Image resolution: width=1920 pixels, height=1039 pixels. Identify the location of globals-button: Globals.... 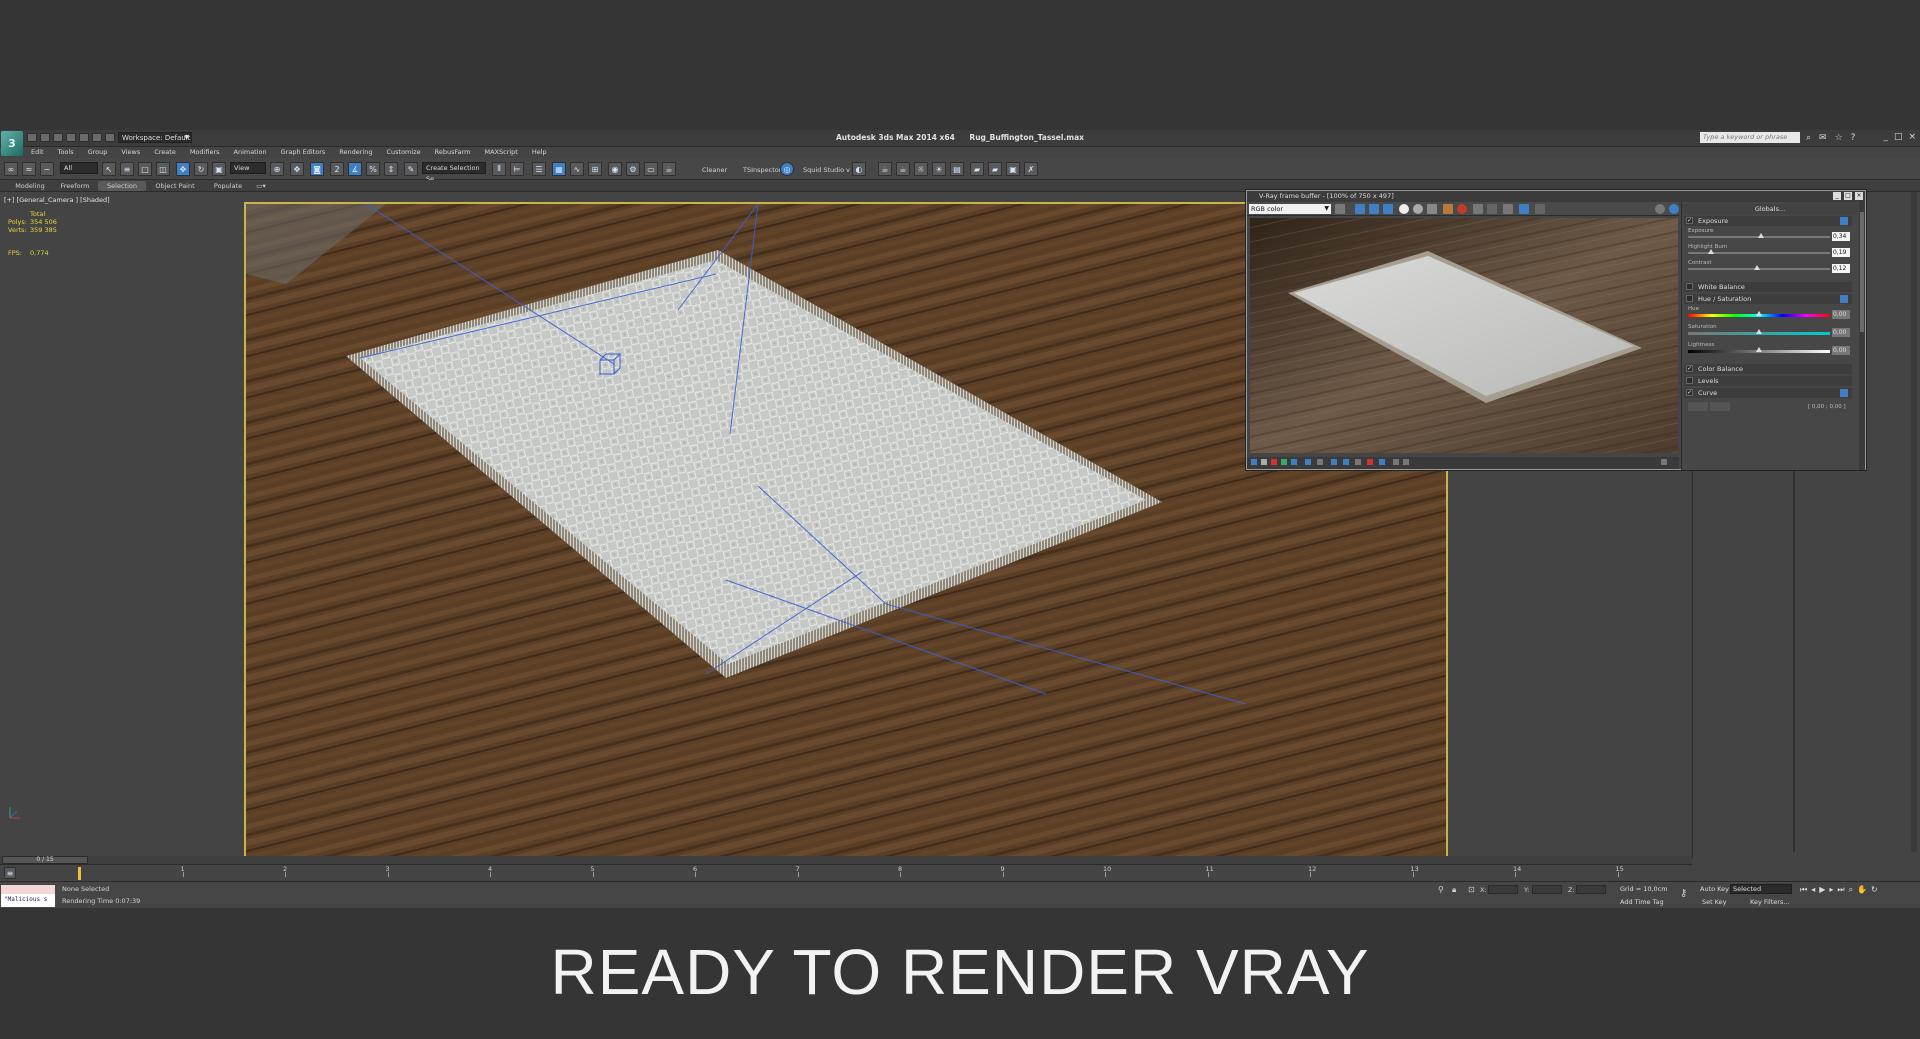
(1770, 209).